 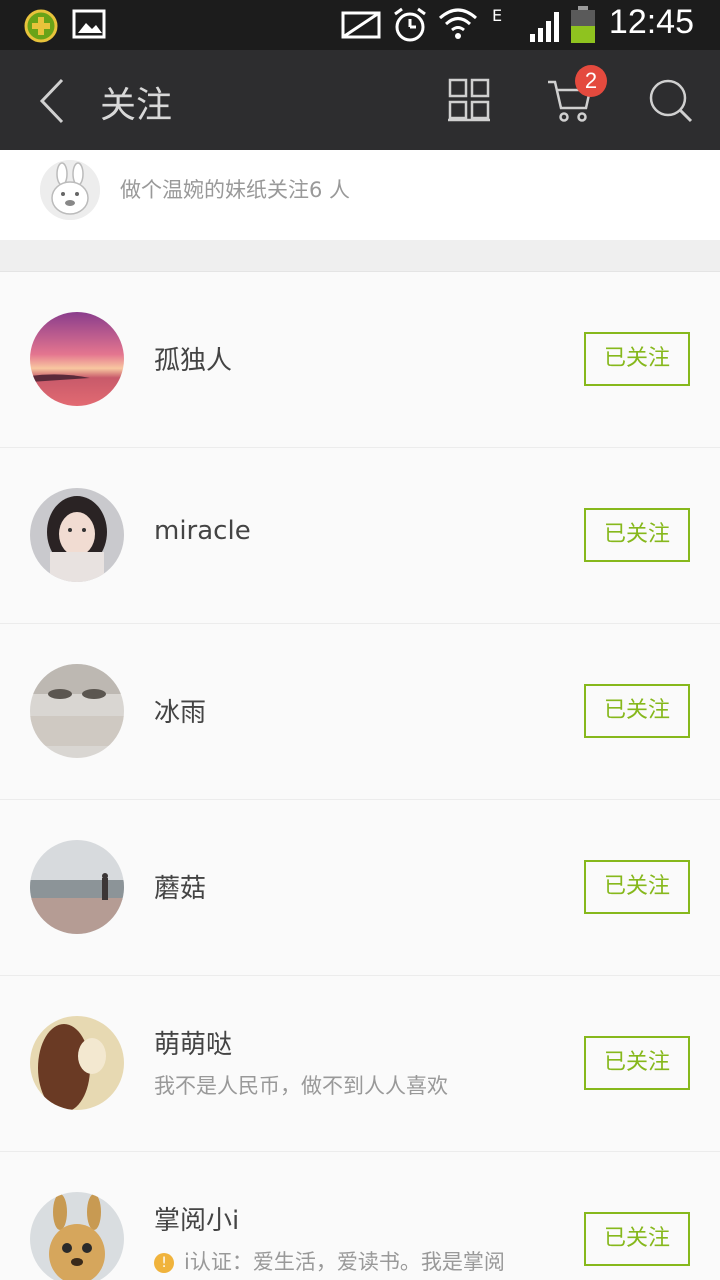 I want to click on sunset-avatar-image, so click(x=77, y=359).